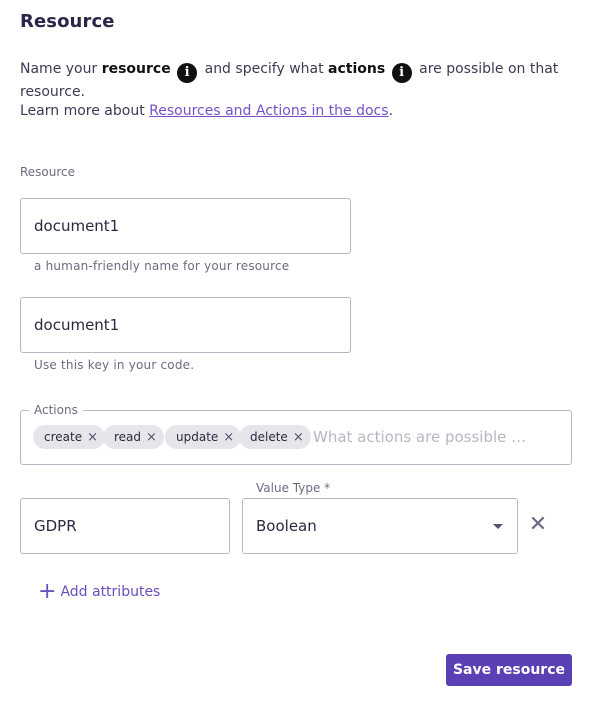 The width and height of the screenshot is (593, 720). What do you see at coordinates (125, 526) in the screenshot?
I see `attribute-name-input: GDPR` at bounding box center [125, 526].